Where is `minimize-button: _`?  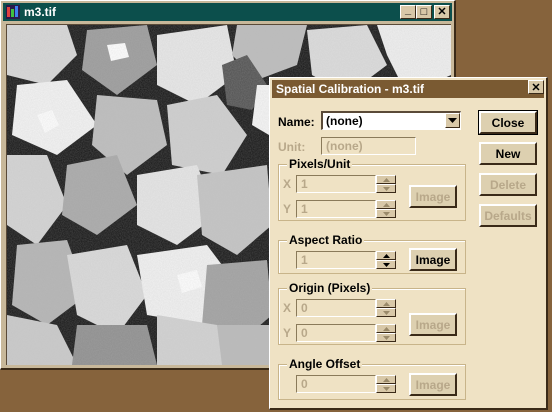 minimize-button: _ is located at coordinates (408, 11).